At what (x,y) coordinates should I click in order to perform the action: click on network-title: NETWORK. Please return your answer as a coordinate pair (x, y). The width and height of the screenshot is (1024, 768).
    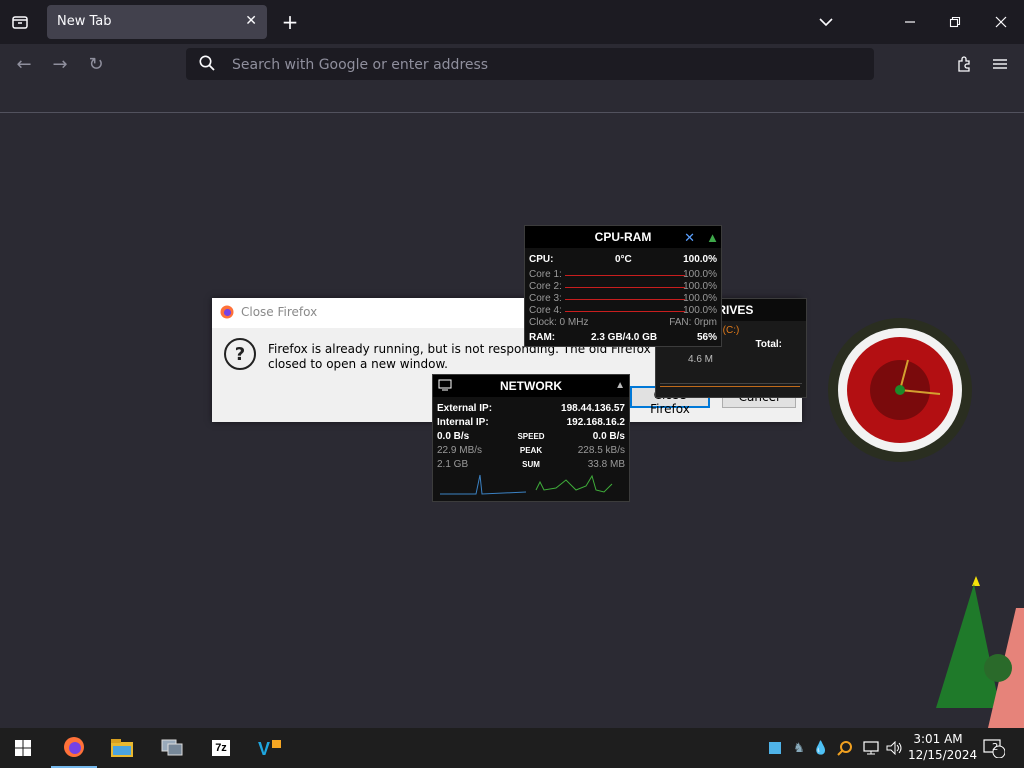
    Looking at the image, I should click on (531, 386).